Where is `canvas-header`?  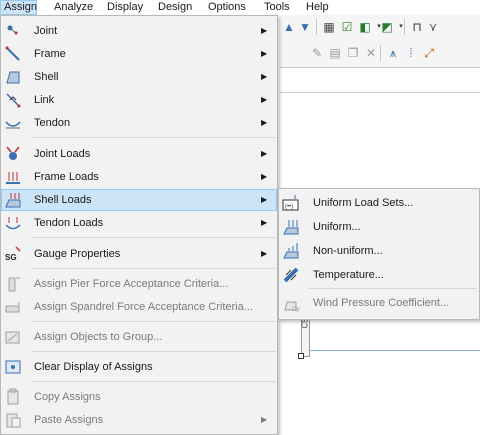 canvas-header is located at coordinates (380, 80).